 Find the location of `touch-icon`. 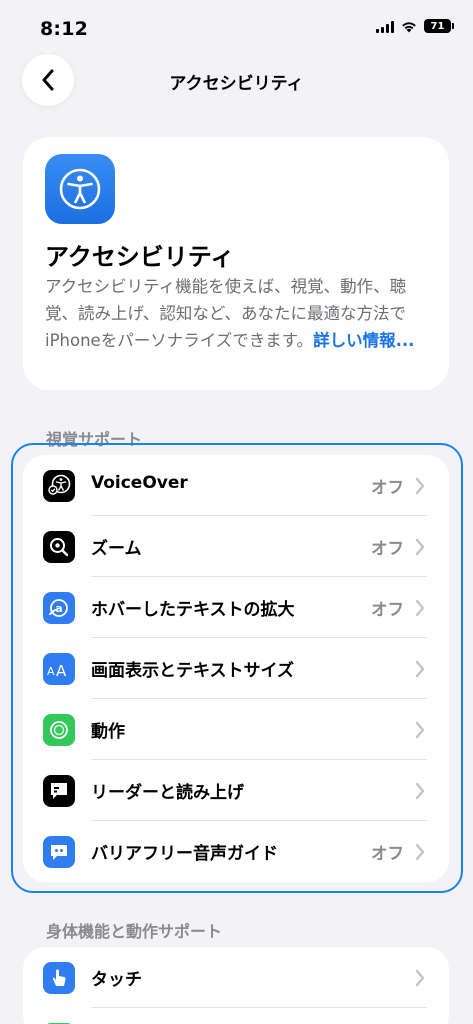

touch-icon is located at coordinates (59, 978).